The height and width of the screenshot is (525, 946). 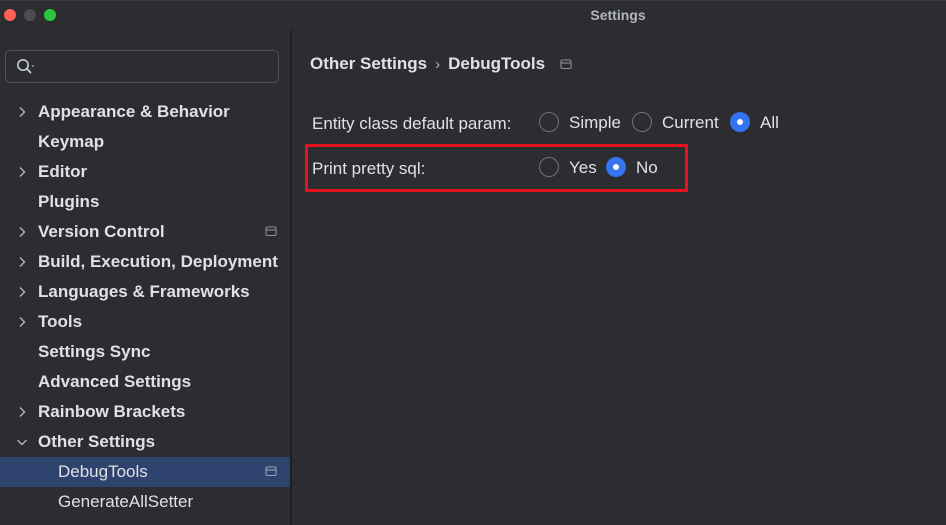 I want to click on search-box, so click(x=142, y=66).